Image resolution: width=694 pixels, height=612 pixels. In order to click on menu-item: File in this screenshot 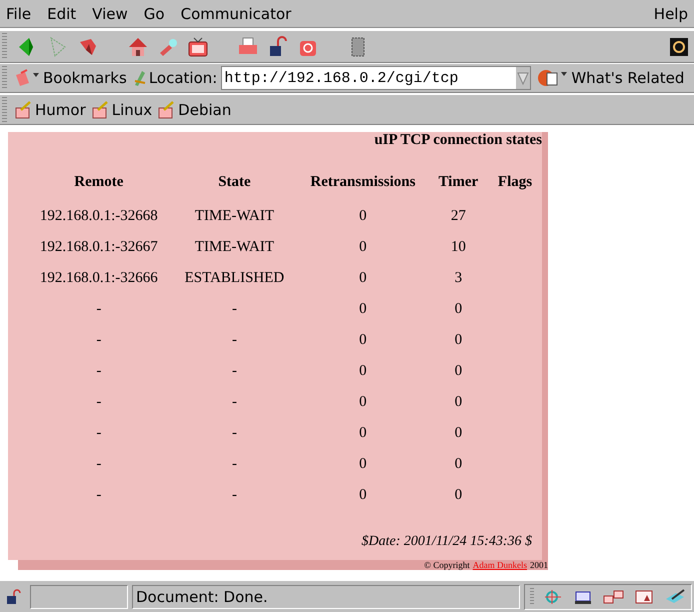, I will do `click(19, 13)`.